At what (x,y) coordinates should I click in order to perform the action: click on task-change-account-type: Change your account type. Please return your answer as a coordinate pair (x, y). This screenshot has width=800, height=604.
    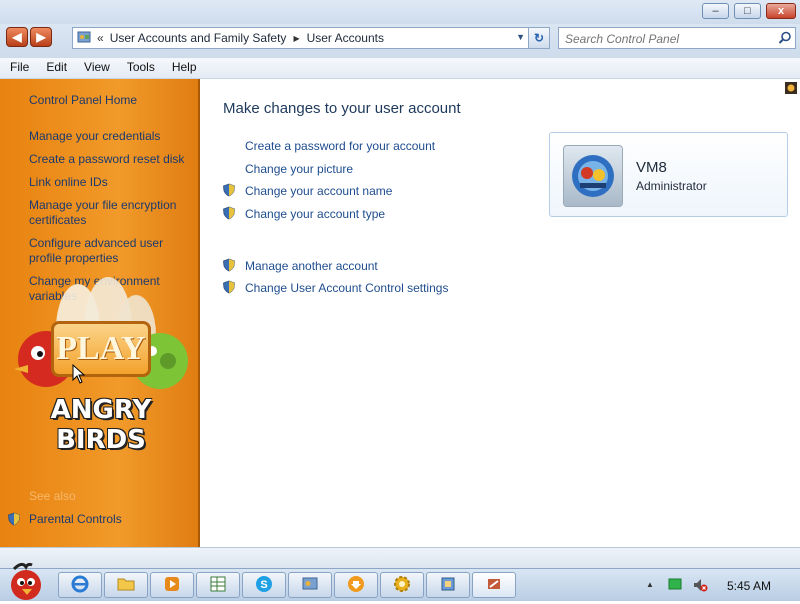
    Looking at the image, I should click on (315, 214).